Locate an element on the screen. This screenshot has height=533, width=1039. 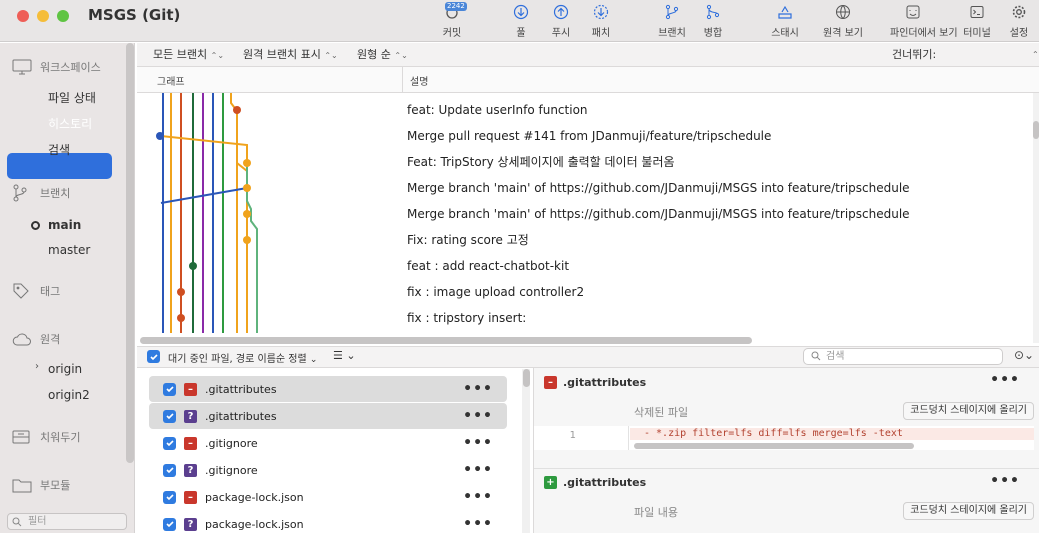
sidebar-section-branches: 브랜치 is located at coordinates (41, 193).